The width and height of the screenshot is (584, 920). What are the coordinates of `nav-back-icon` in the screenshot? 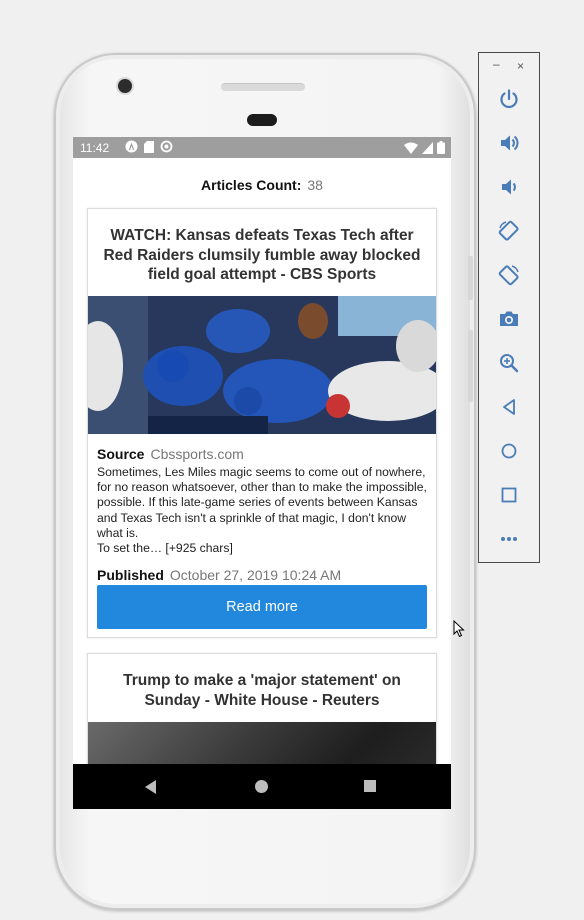 It's located at (150, 787).